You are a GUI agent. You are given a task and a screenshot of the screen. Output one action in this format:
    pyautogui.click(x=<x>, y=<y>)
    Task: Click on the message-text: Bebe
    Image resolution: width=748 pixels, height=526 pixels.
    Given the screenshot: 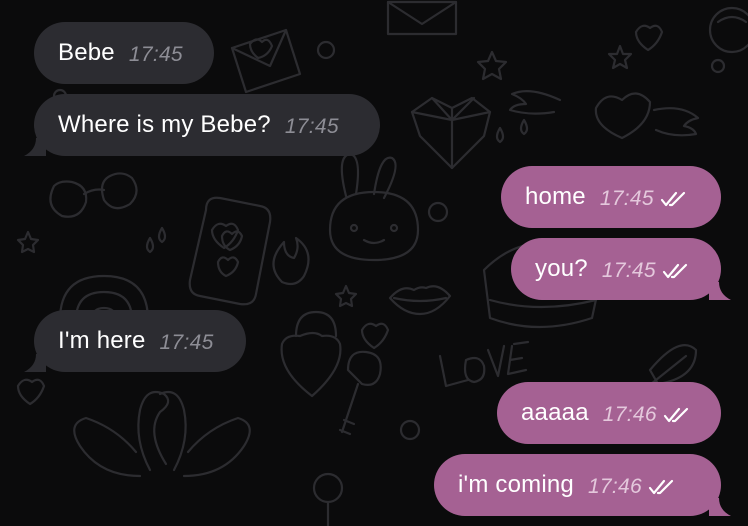 What is the action you would take?
    pyautogui.click(x=86, y=52)
    